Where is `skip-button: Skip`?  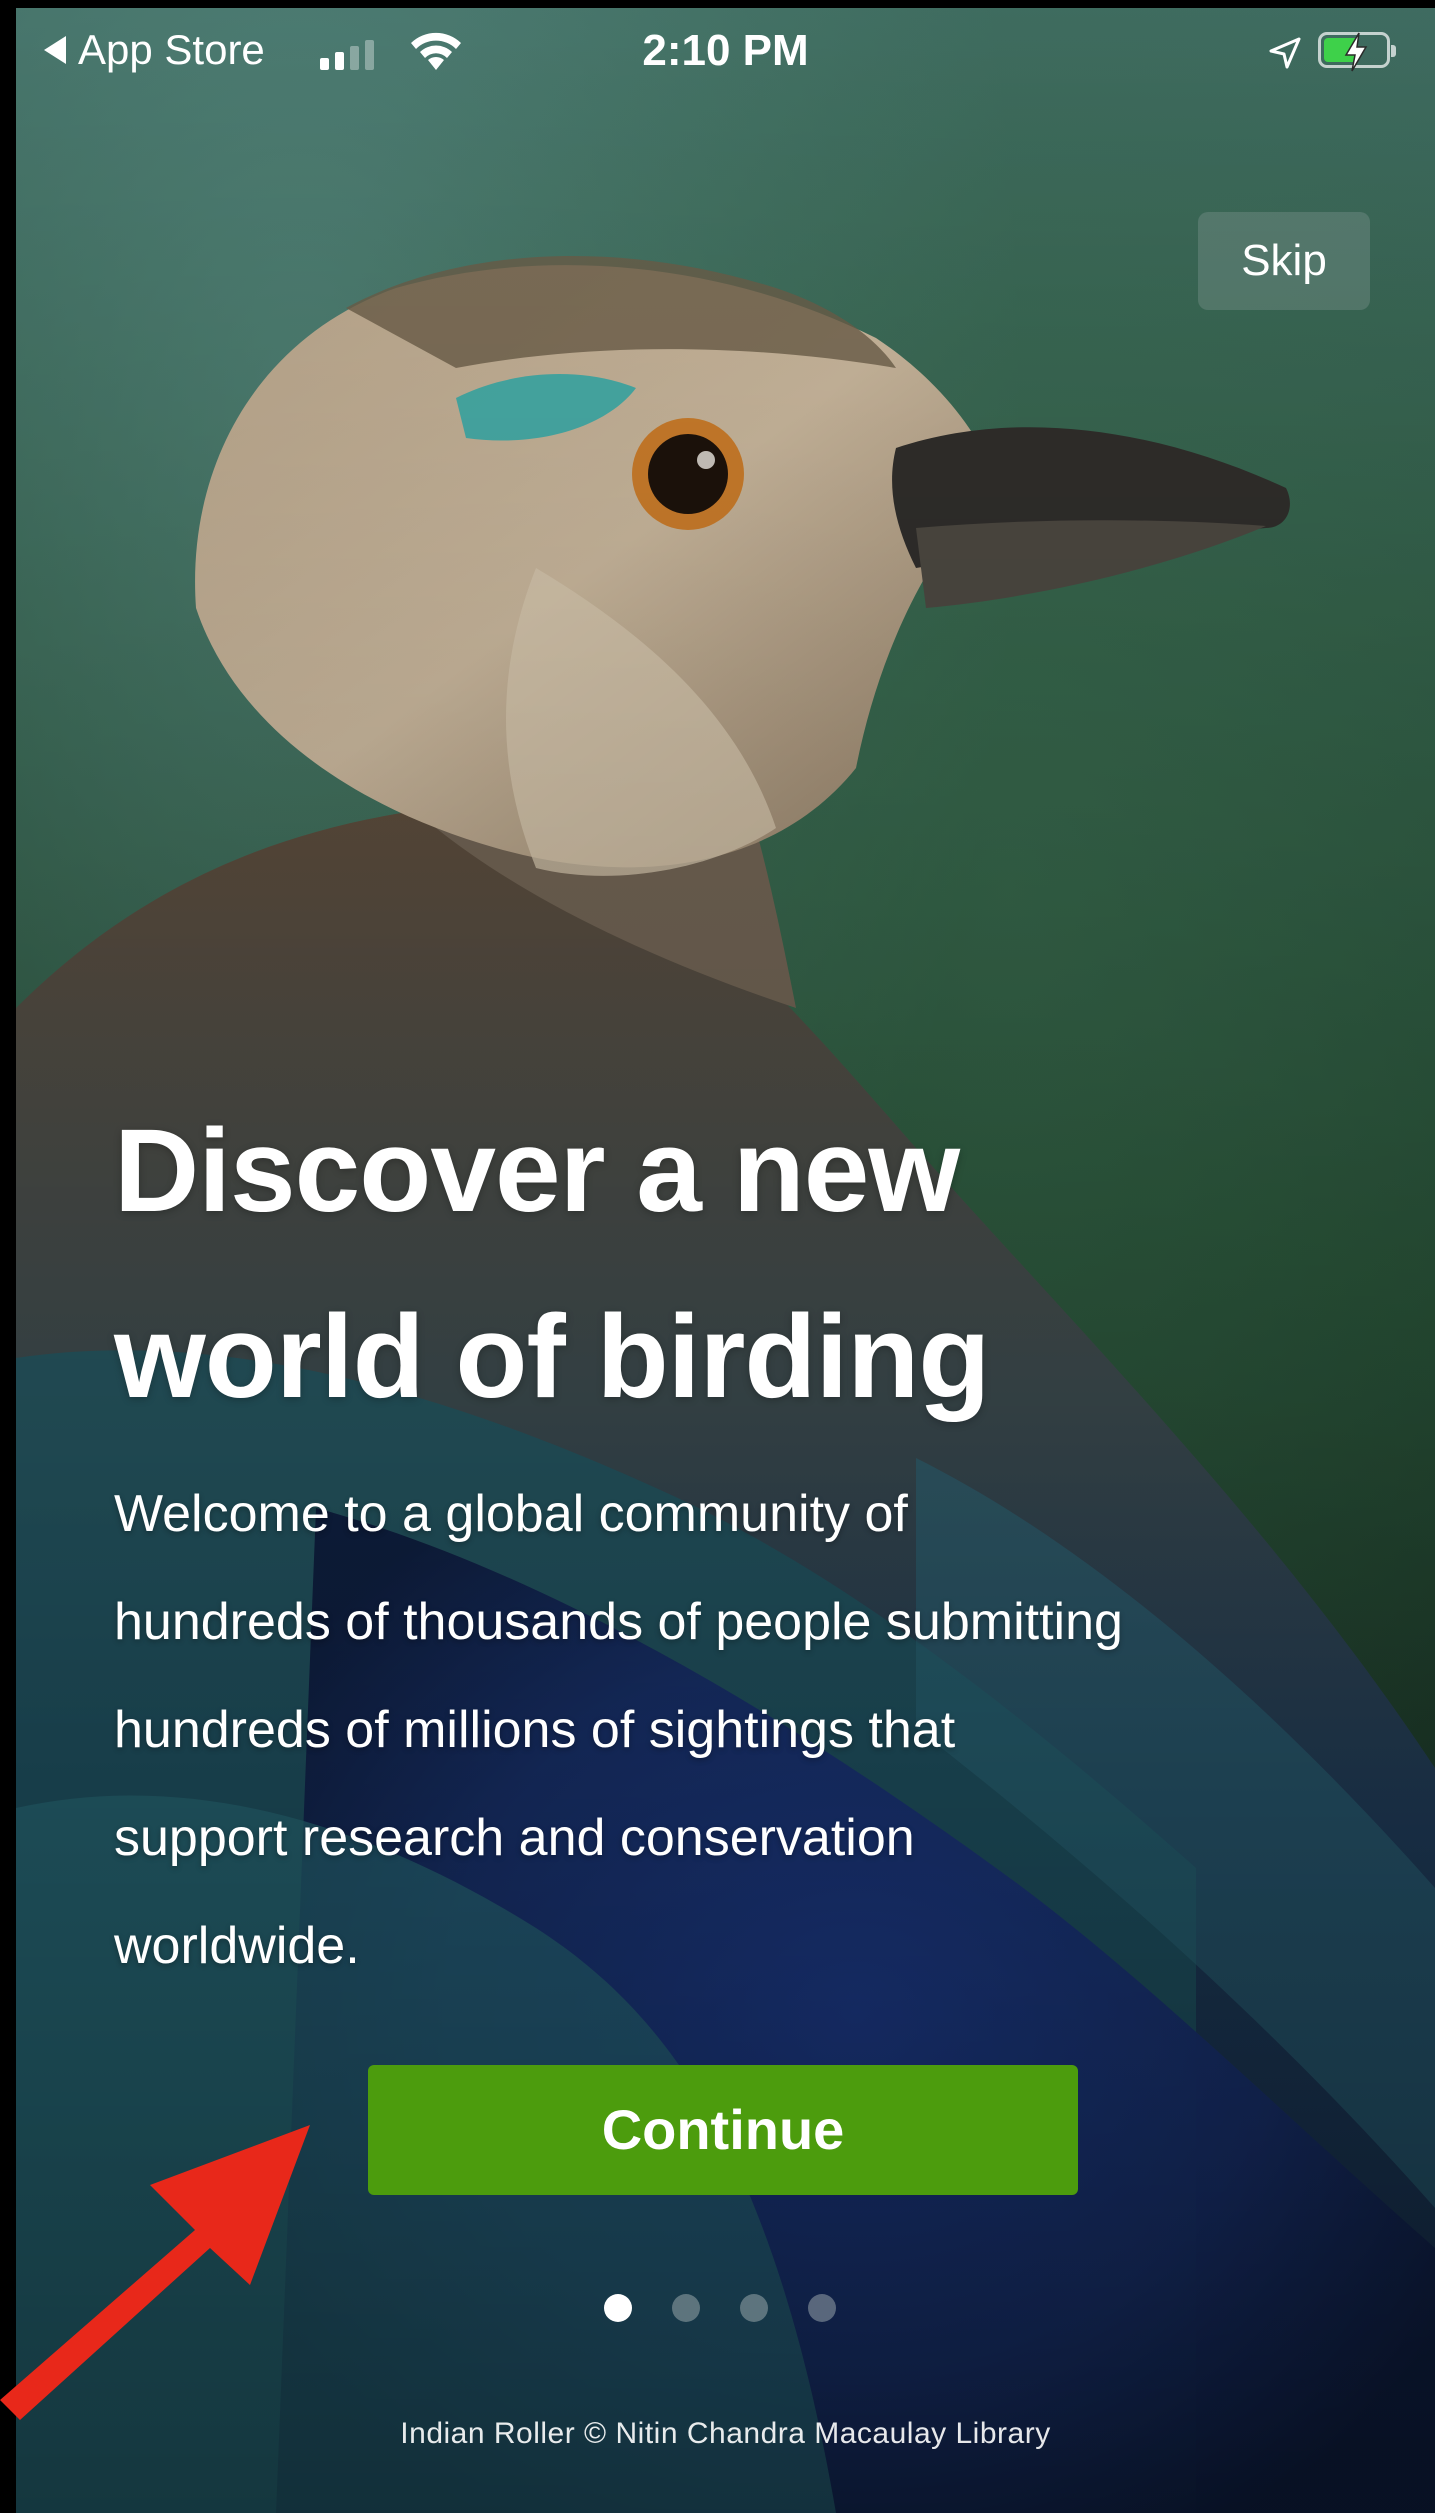 skip-button: Skip is located at coordinates (1284, 261).